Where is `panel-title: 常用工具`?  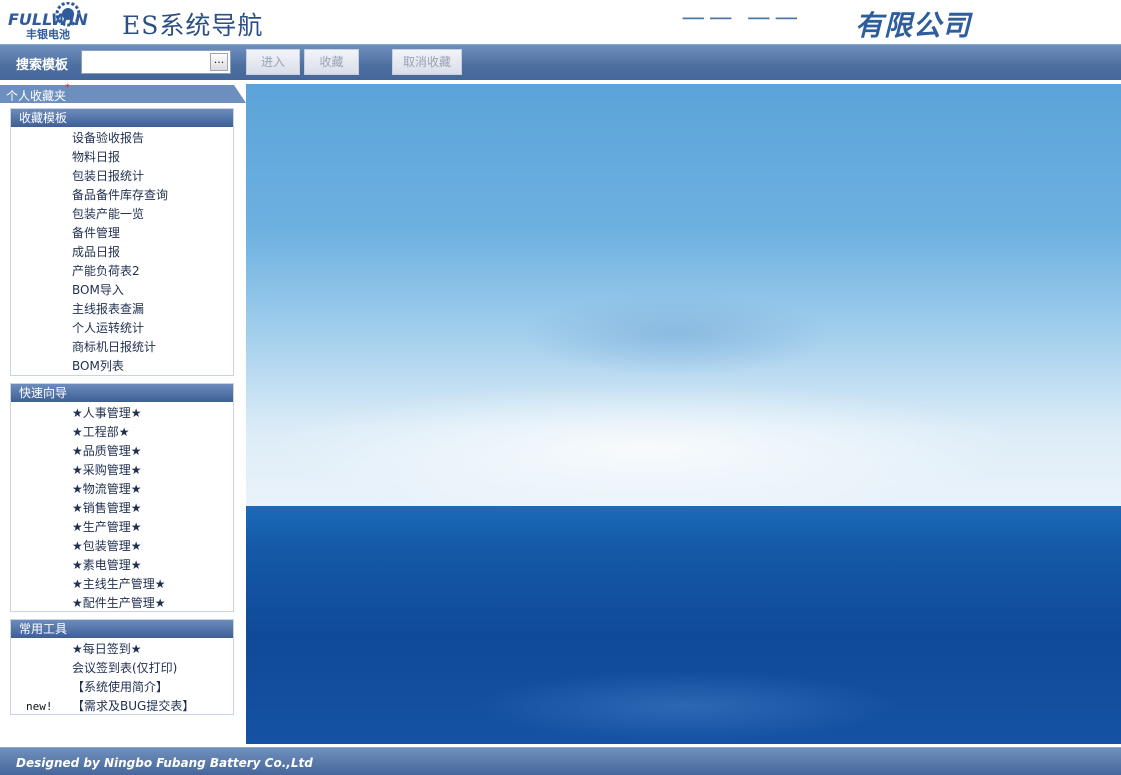
panel-title: 常用工具 is located at coordinates (122, 629).